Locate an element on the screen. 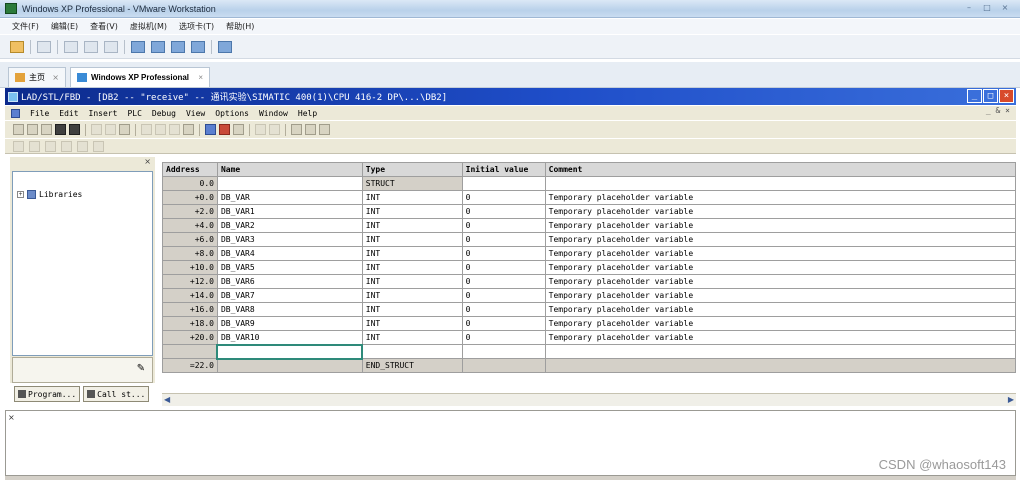 This screenshot has height=480, width=1020. library-view-icon is located at coordinates (138, 46).